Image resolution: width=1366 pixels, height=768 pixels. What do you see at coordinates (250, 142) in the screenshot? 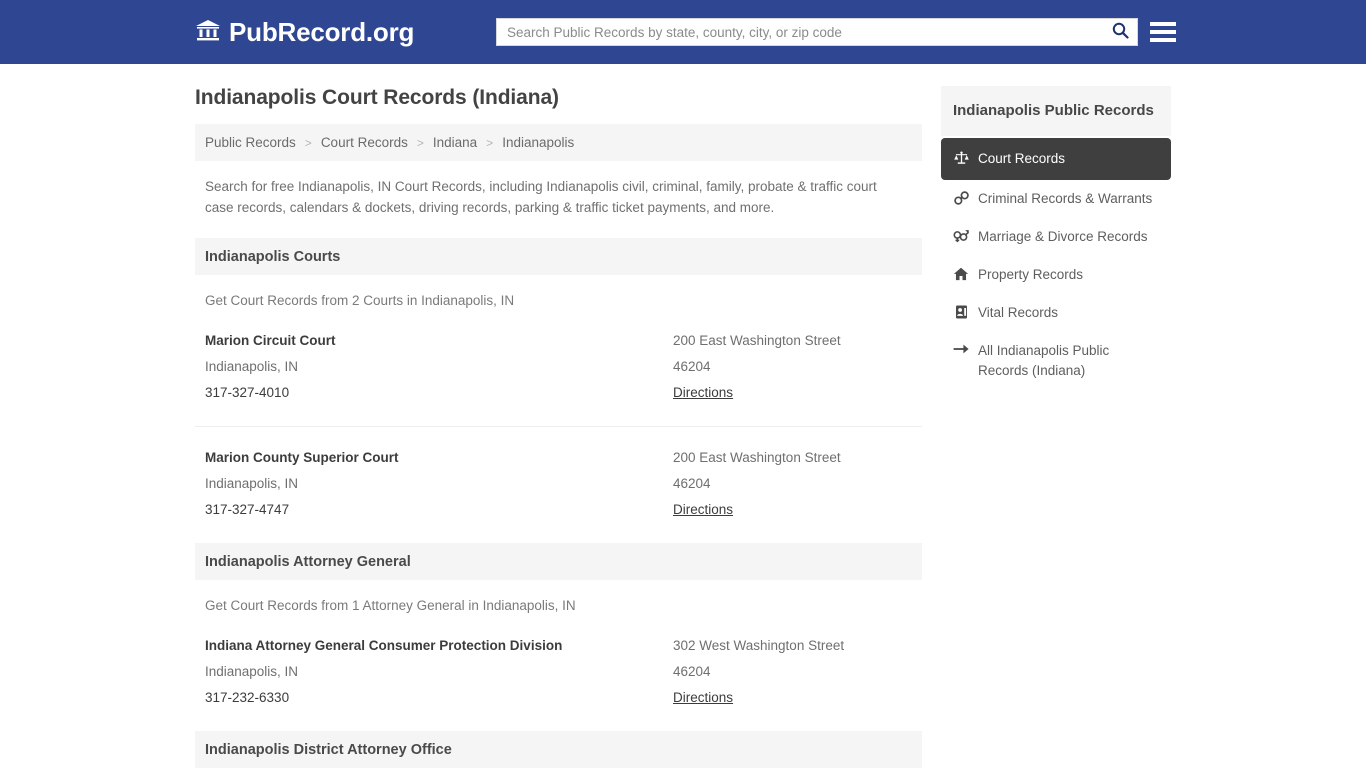
I see `breadcrumb-item-0: Public Records` at bounding box center [250, 142].